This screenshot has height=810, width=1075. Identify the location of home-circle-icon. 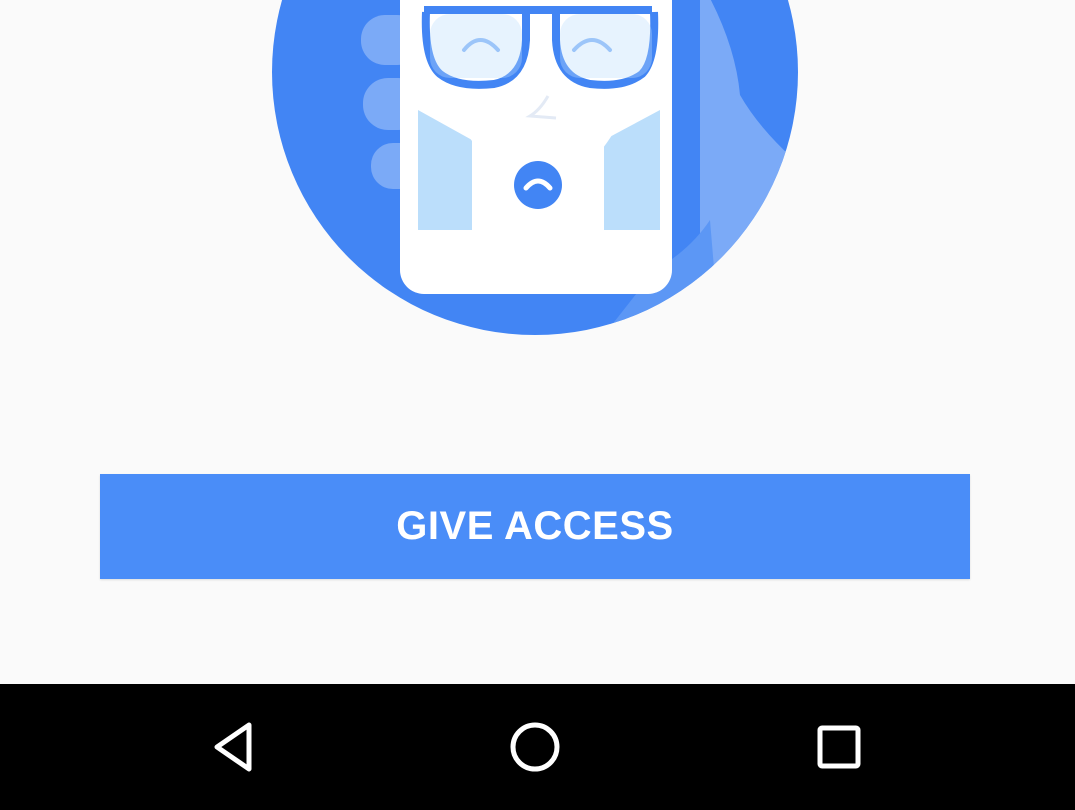
(535, 747).